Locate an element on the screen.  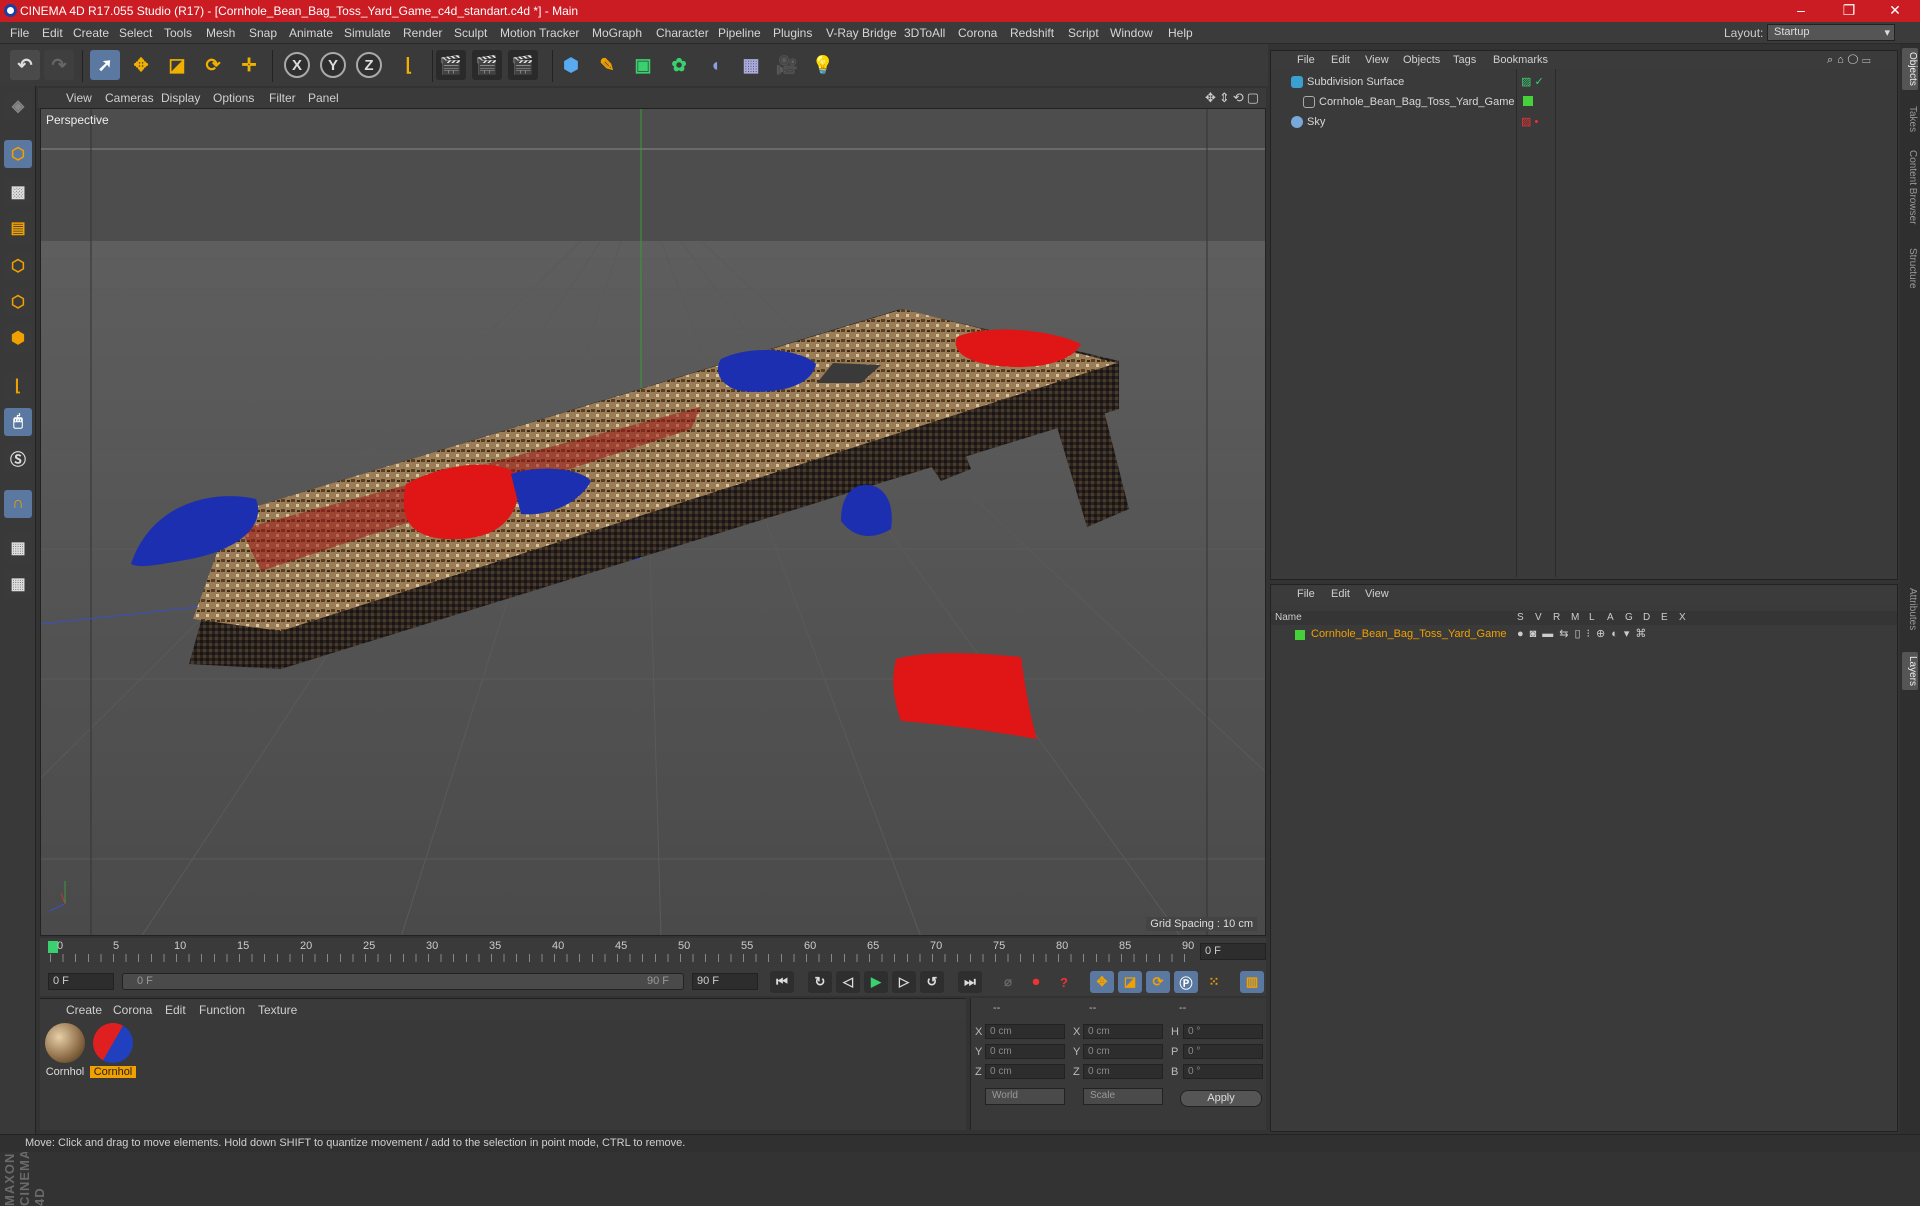
layer-toggle-icons: ●◙▬⇆▯⁝⊕◐▾⌘ is located at coordinates (1584, 633).